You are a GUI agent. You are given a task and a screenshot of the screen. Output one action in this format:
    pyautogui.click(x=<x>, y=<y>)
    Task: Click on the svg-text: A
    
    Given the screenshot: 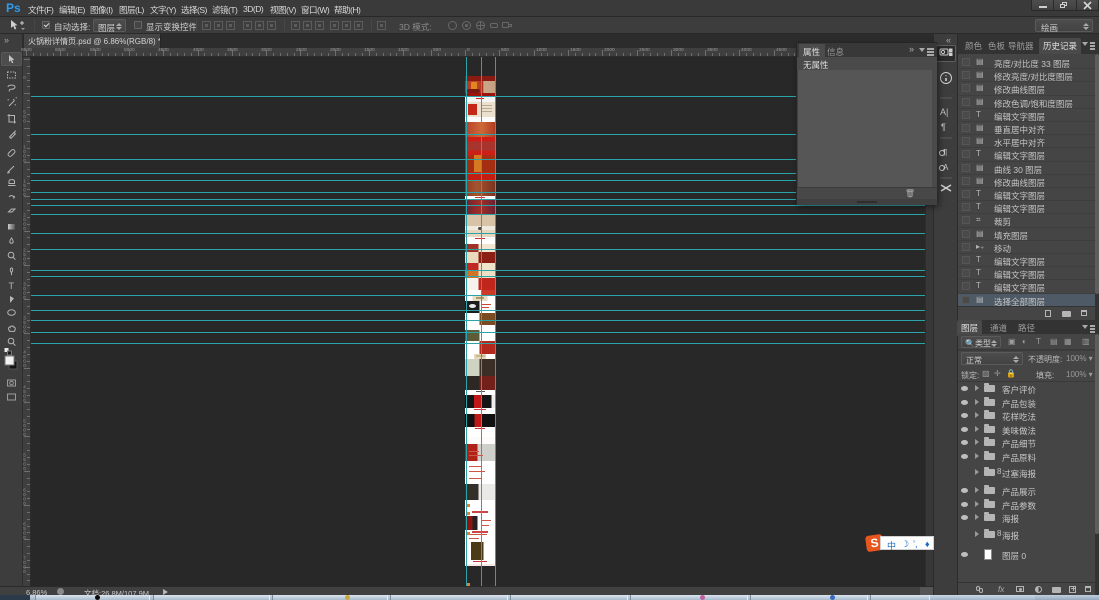 What is the action you would take?
    pyautogui.click(x=946, y=167)
    